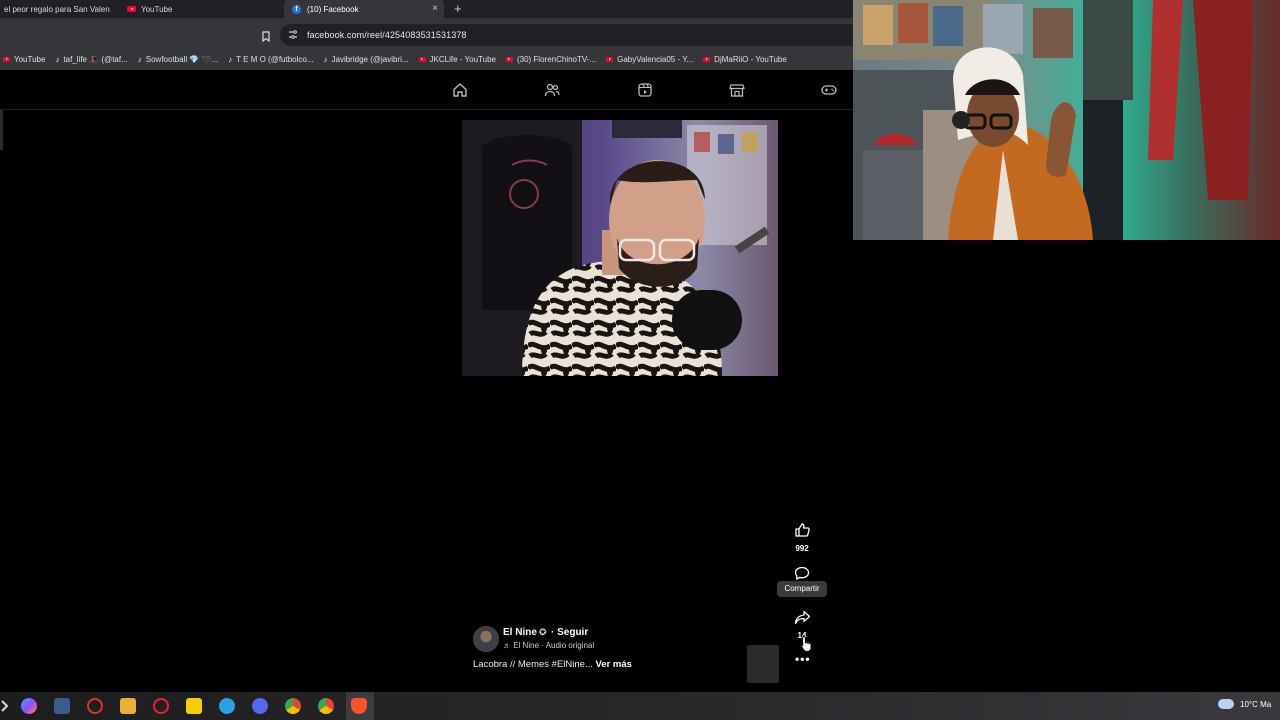  Describe the element at coordinates (552, 90) in the screenshot. I see `friends-icon` at that location.